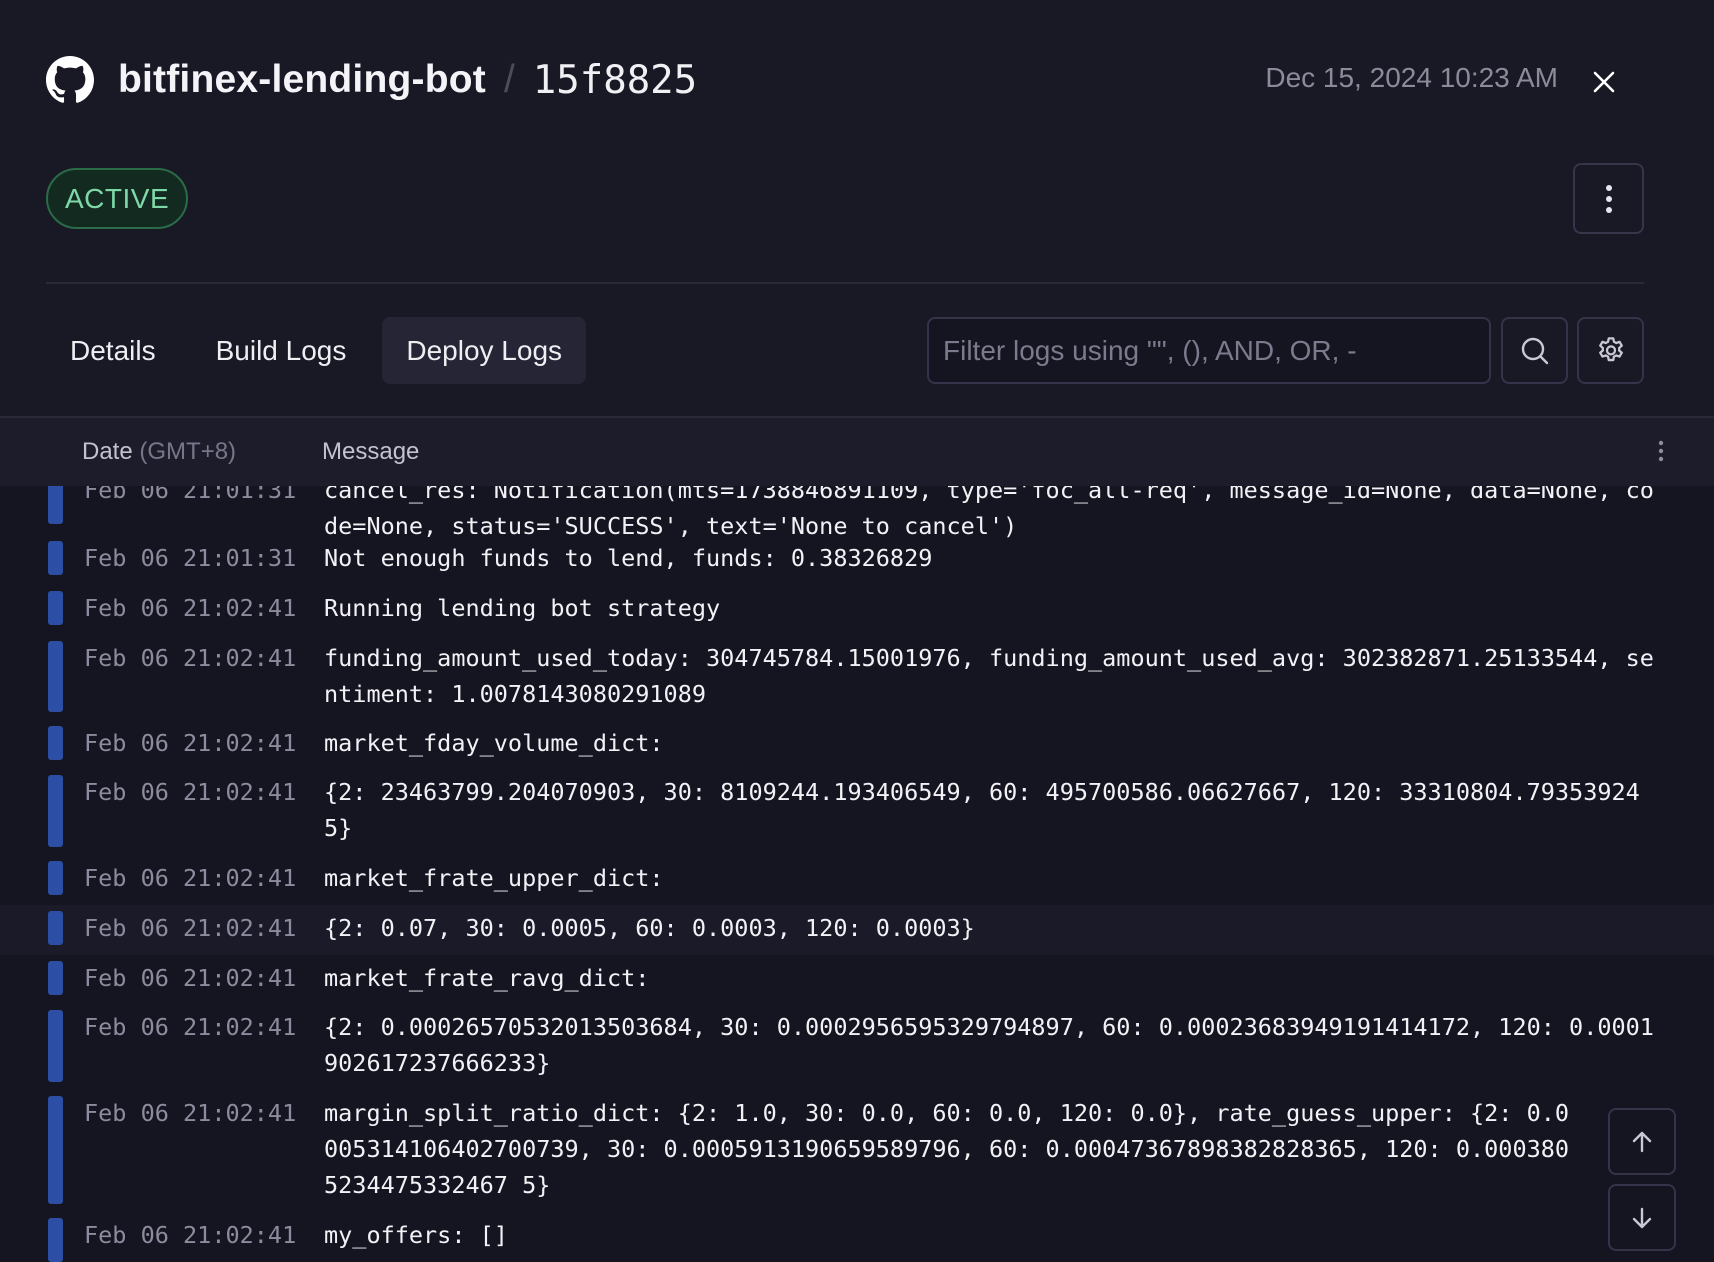 This screenshot has width=1714, height=1262. Describe the element at coordinates (522, 608) in the screenshot. I see `log-message: Running lending bot strategy` at that location.